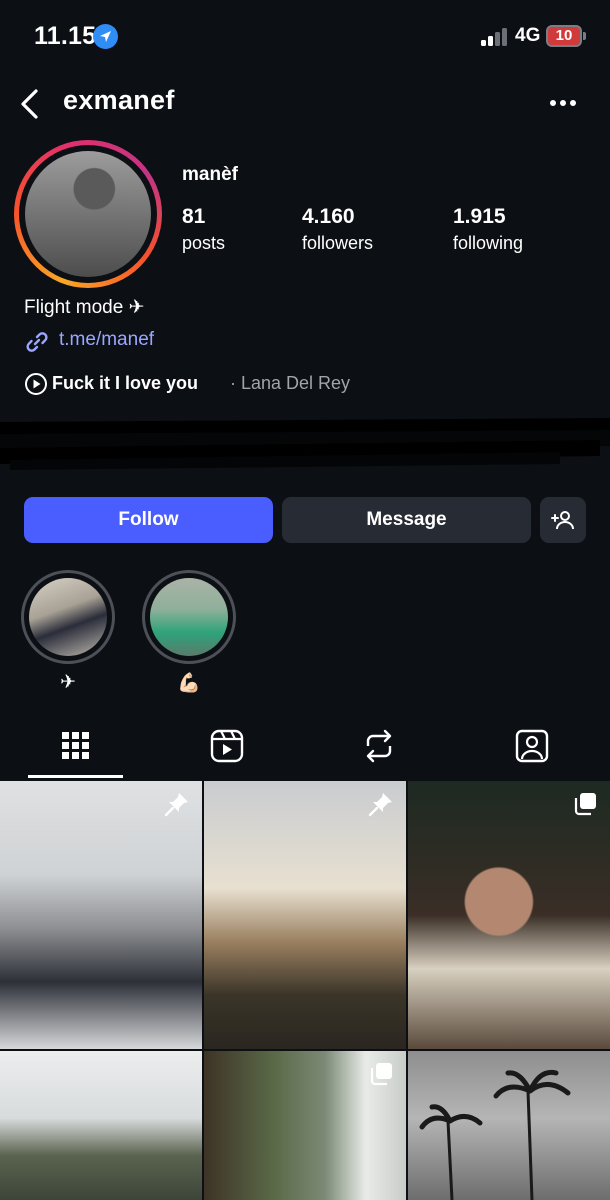 This screenshot has width=610, height=1200. What do you see at coordinates (305, 35) in the screenshot?
I see `status-bar: 11.15 4G 10` at bounding box center [305, 35].